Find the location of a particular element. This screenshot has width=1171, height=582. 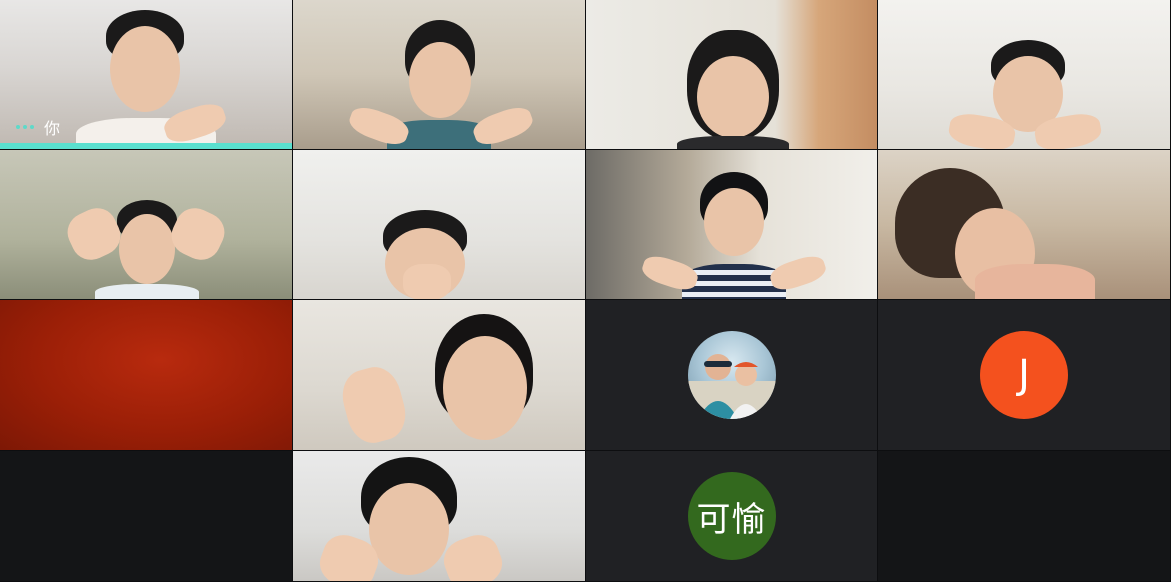

avatar-initial: J is located at coordinates (1024, 375).